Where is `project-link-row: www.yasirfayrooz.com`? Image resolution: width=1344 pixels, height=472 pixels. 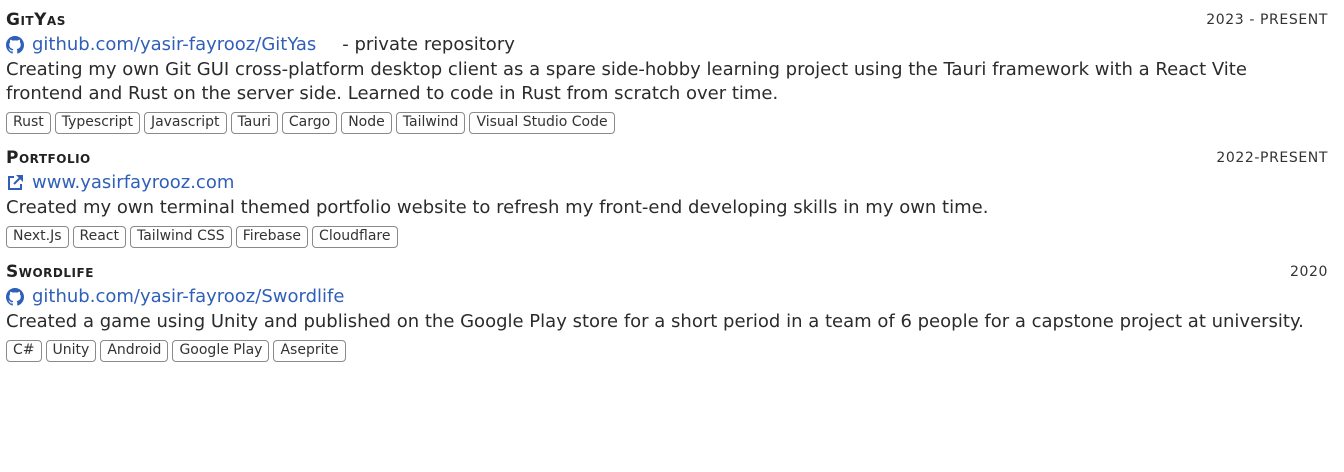 project-link-row: www.yasirfayrooz.com is located at coordinates (667, 183).